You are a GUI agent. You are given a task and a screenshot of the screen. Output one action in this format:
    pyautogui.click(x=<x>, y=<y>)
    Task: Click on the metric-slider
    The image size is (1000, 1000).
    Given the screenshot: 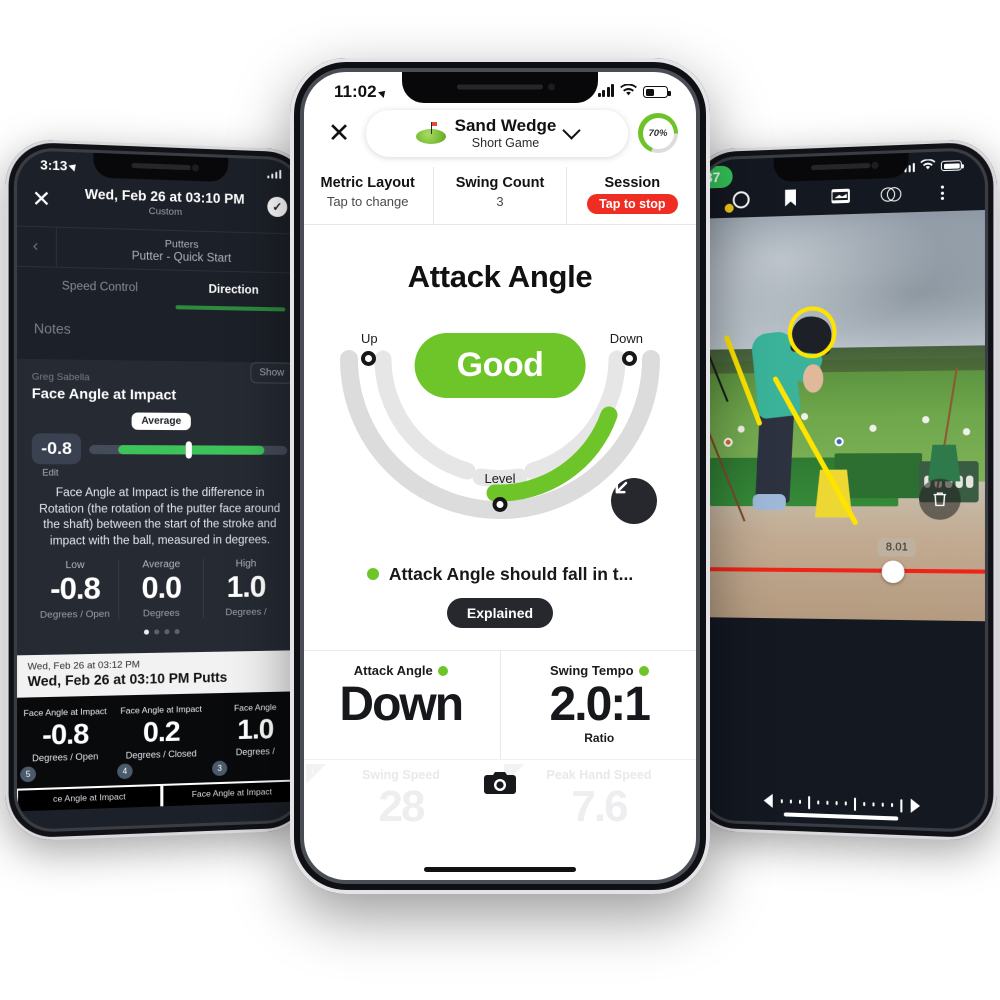 What is the action you would take?
    pyautogui.click(x=188, y=449)
    